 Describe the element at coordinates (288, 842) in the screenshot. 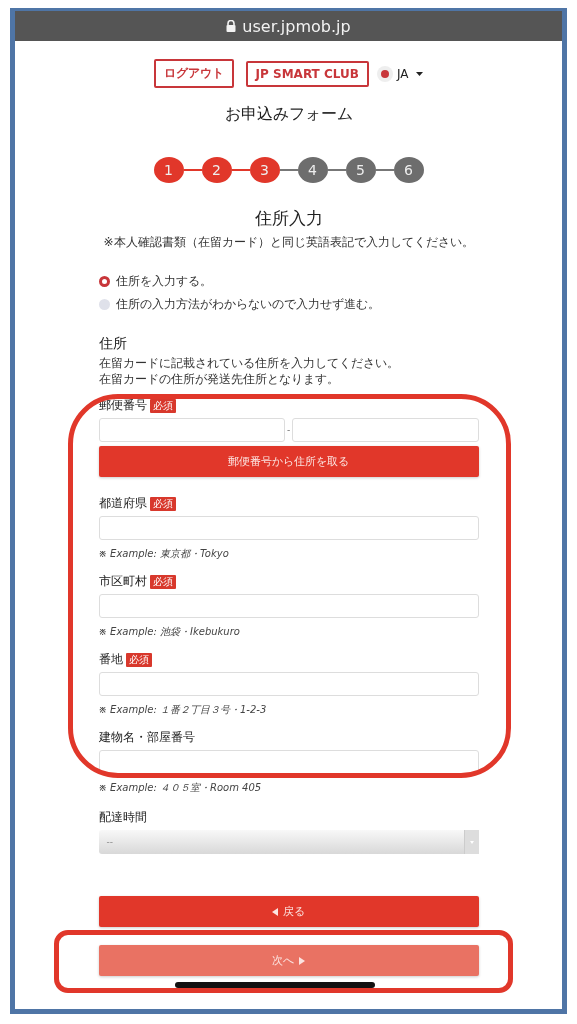

I see `select-field: --` at that location.